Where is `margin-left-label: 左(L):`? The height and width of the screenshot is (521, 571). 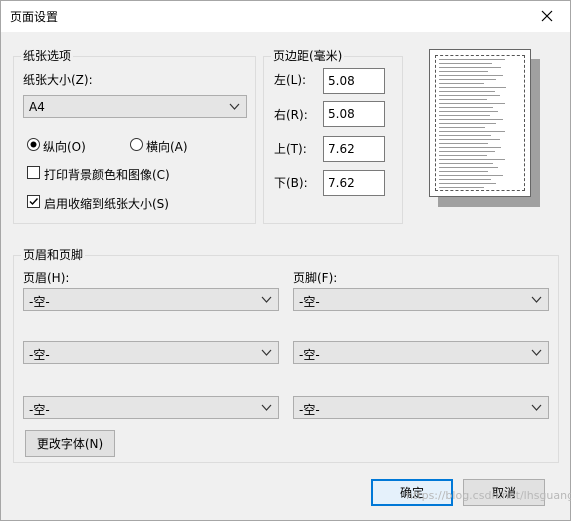
margin-left-label: 左(L): is located at coordinates (290, 80).